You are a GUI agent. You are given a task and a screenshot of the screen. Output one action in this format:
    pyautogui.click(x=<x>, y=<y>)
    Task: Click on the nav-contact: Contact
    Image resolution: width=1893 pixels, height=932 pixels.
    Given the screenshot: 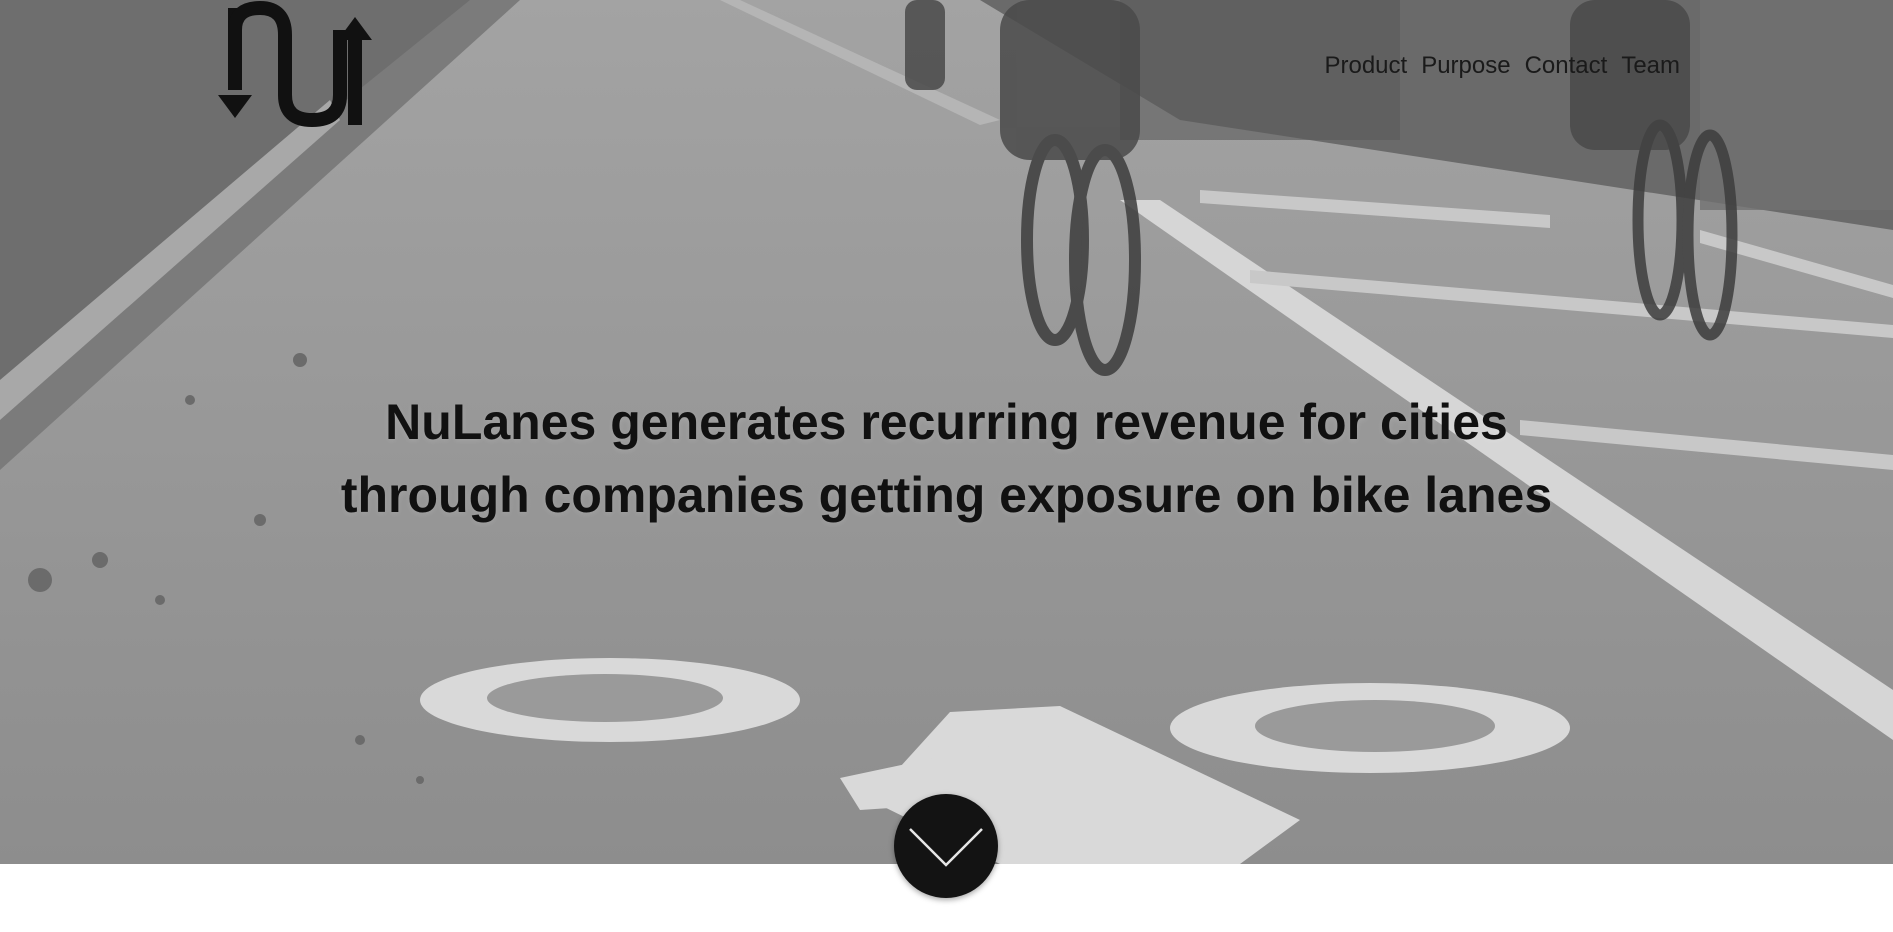 What is the action you would take?
    pyautogui.click(x=1566, y=66)
    